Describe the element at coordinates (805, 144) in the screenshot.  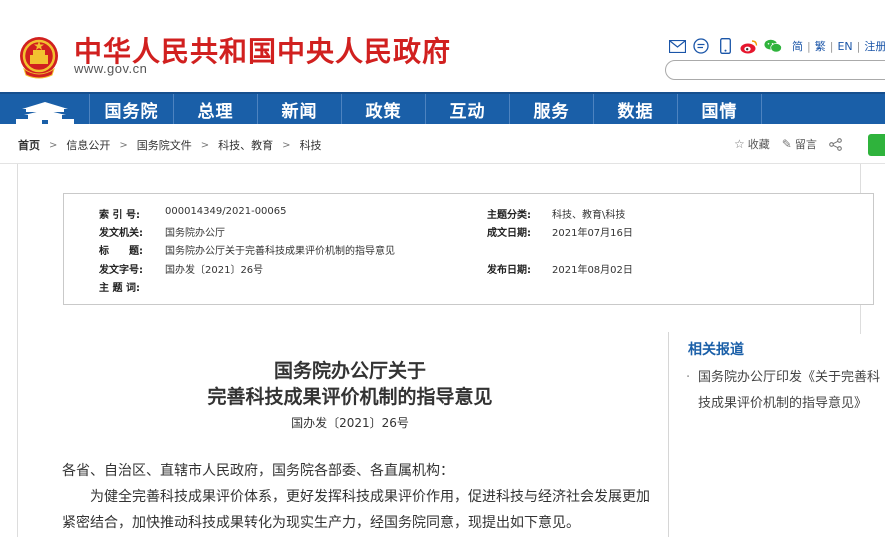
I see `comment-label: 留言` at that location.